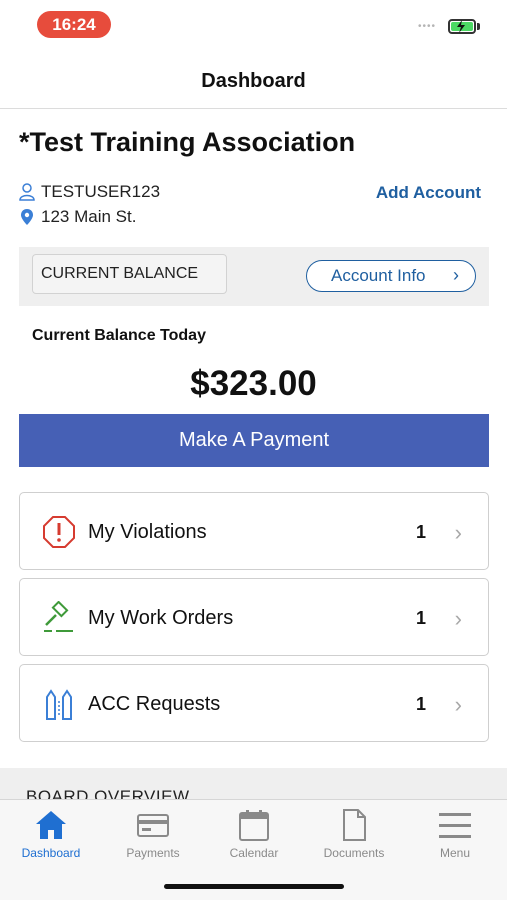  I want to click on card-label: My Violations, so click(147, 532).